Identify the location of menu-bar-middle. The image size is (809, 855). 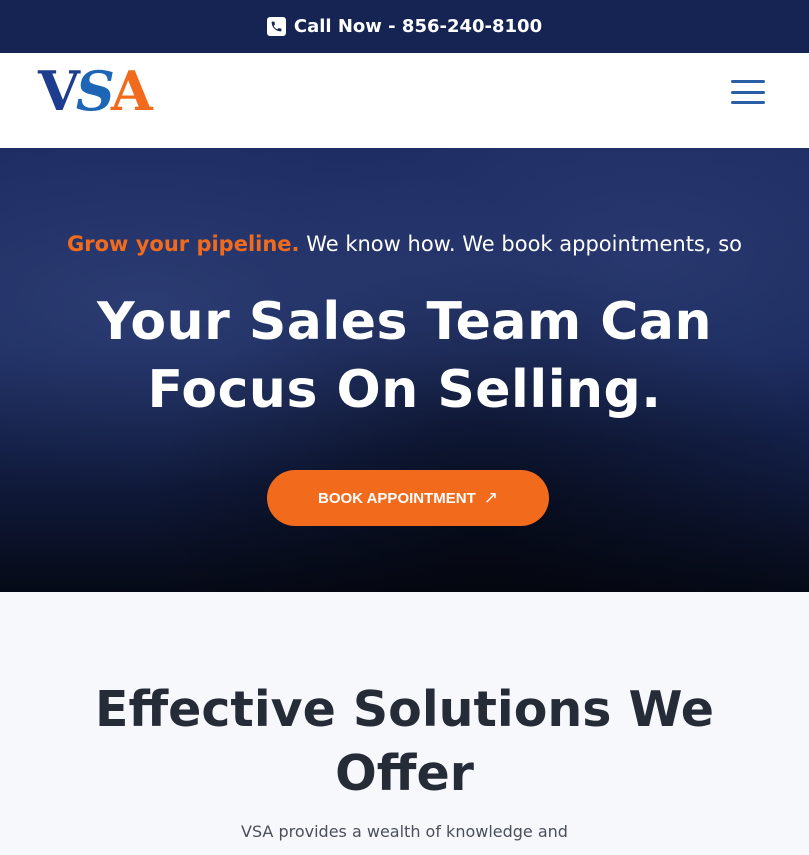
(748, 92).